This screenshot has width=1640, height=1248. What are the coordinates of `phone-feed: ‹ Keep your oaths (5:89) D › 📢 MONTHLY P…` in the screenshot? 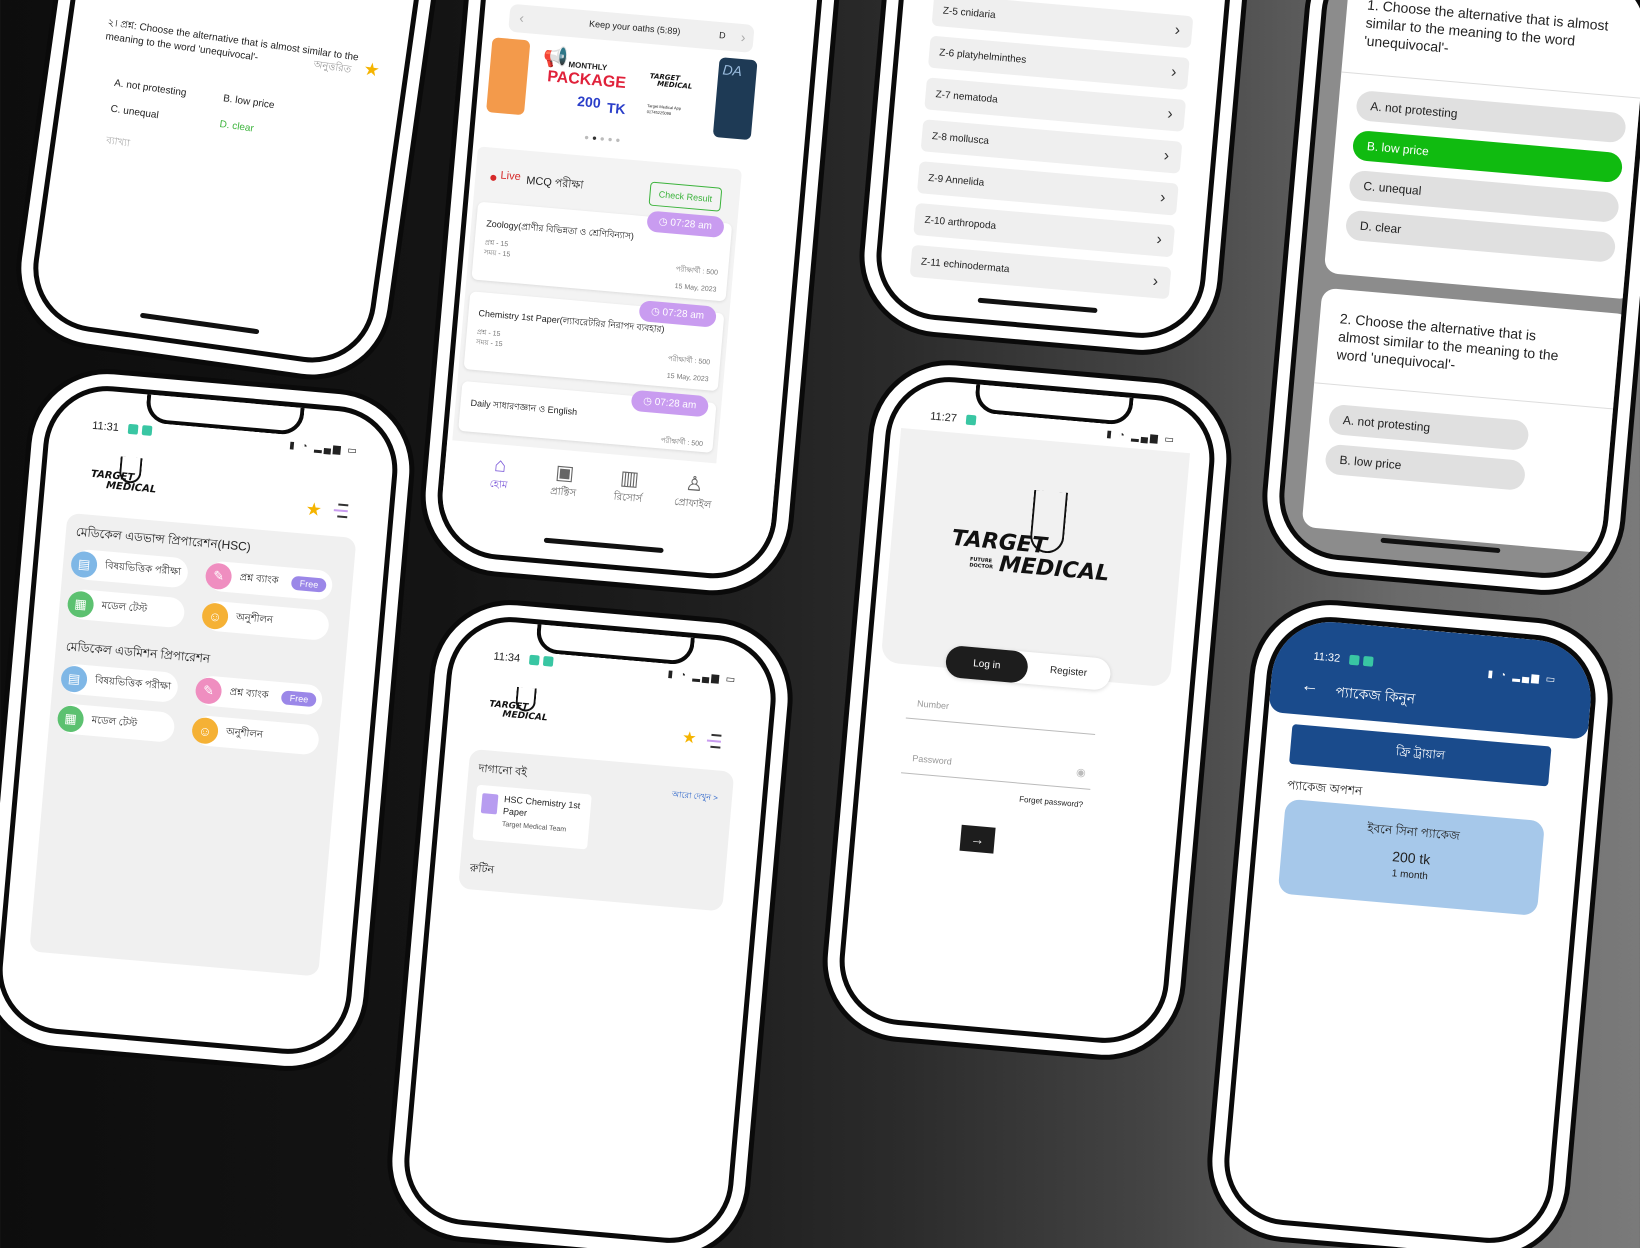 It's located at (630, 292).